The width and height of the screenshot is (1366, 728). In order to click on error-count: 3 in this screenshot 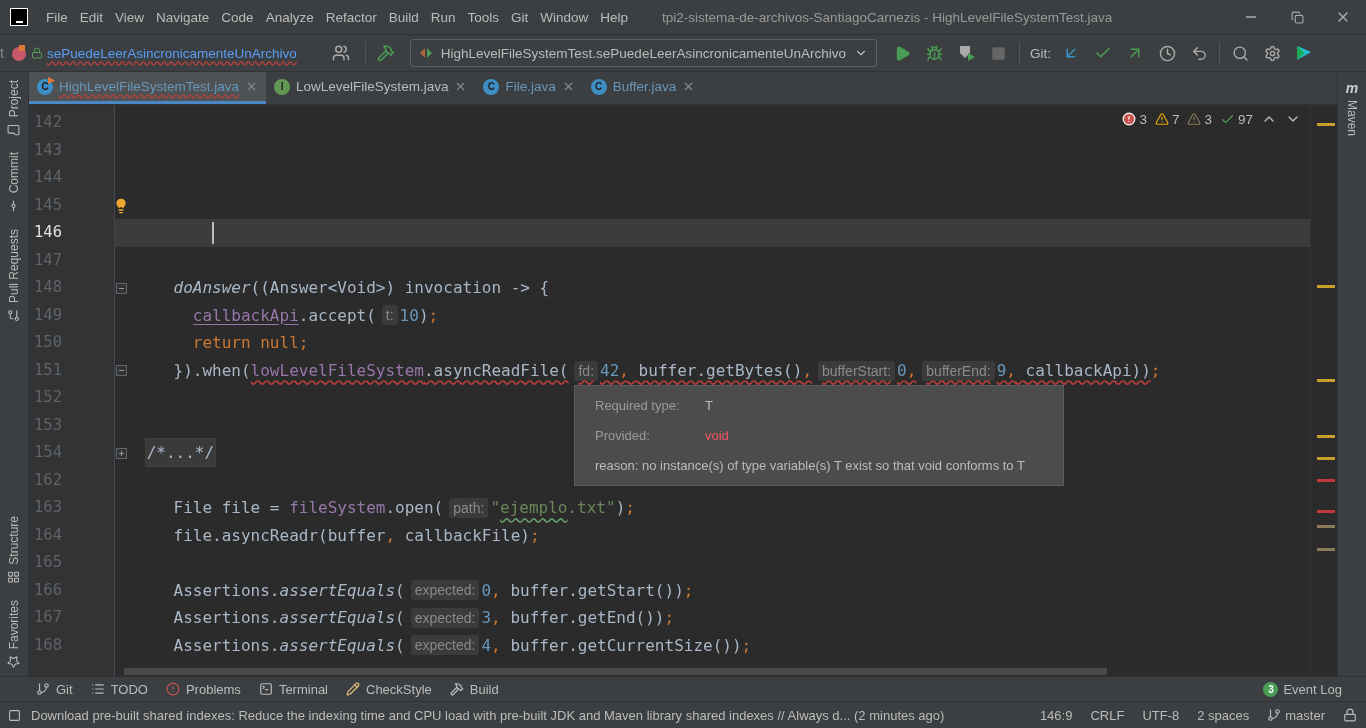, I will do `click(1143, 119)`.